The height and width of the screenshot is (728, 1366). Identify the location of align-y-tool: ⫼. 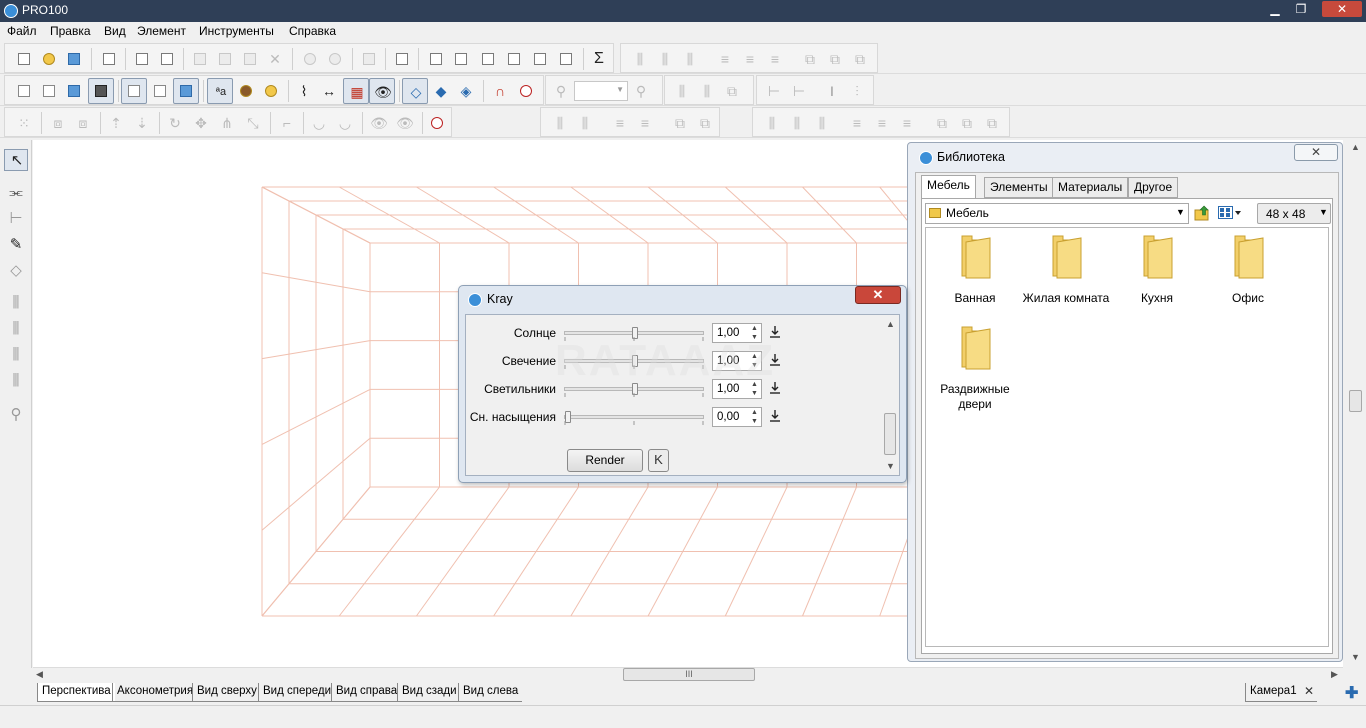
(16, 329).